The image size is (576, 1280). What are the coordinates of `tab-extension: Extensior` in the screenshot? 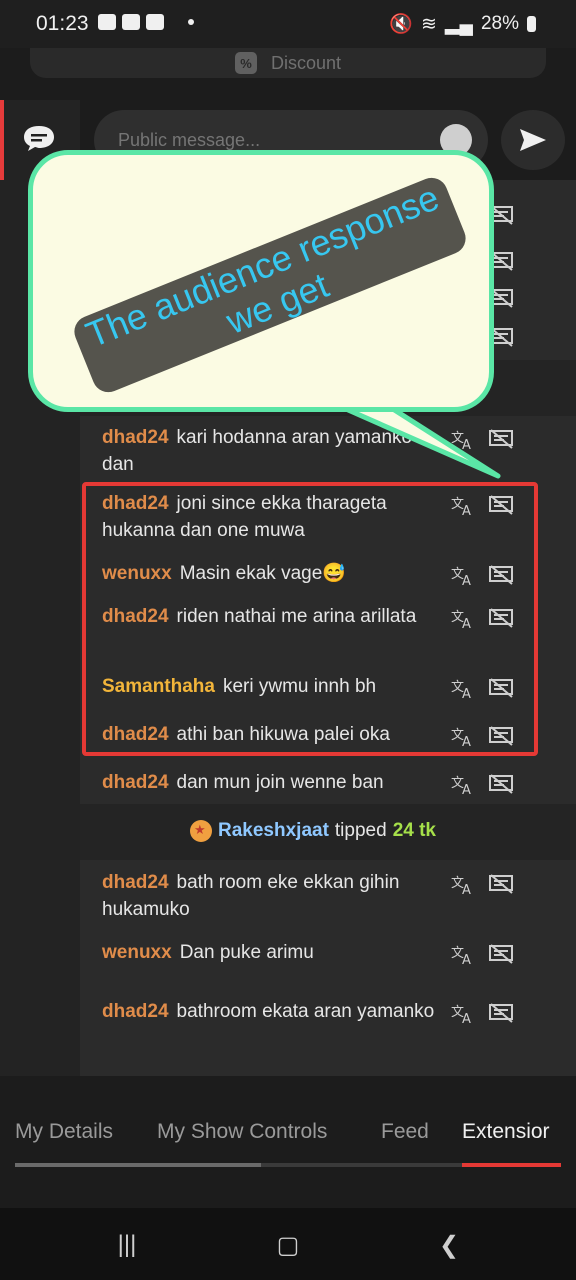 It's located at (506, 1132).